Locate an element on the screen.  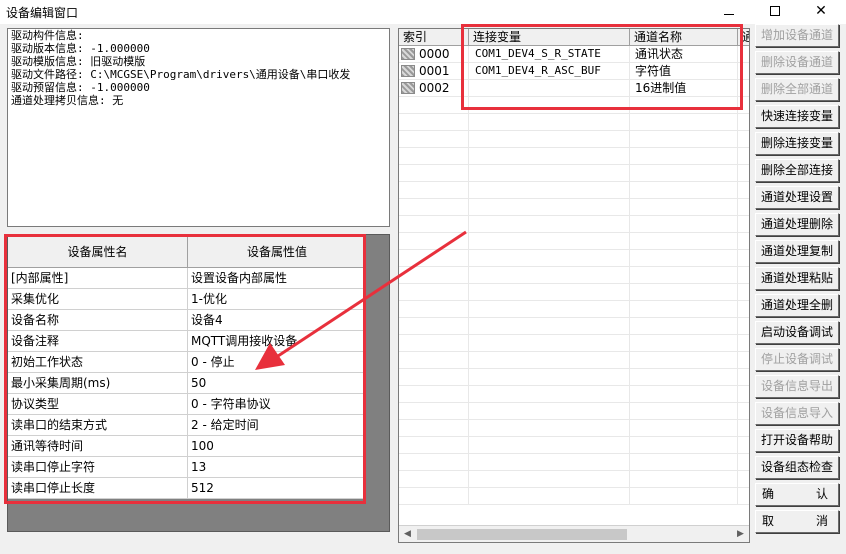
confirm-button: 确 认 is located at coordinates (797, 494).